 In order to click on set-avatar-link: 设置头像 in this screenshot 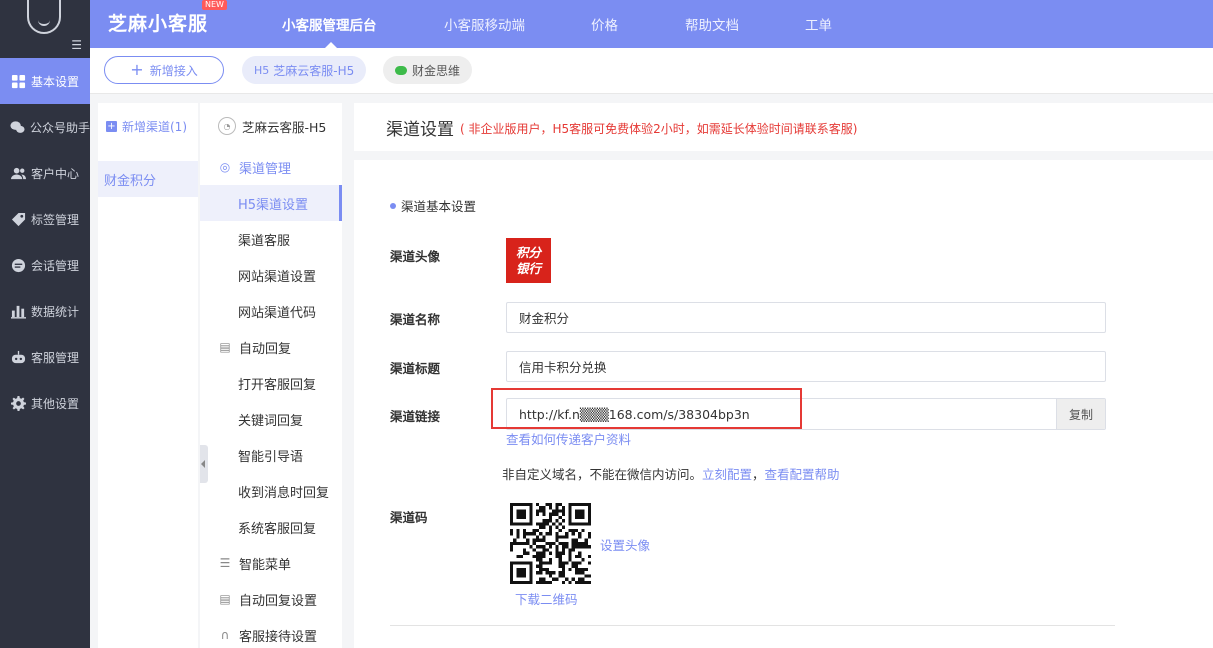, I will do `click(625, 544)`.